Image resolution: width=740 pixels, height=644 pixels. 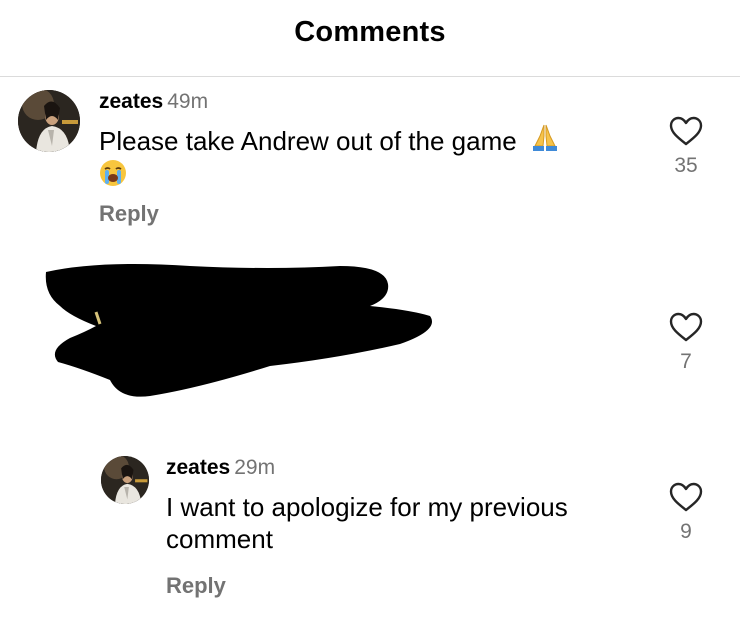 What do you see at coordinates (308, 141) in the screenshot?
I see `comment-body: Please take Andrew out of the game` at bounding box center [308, 141].